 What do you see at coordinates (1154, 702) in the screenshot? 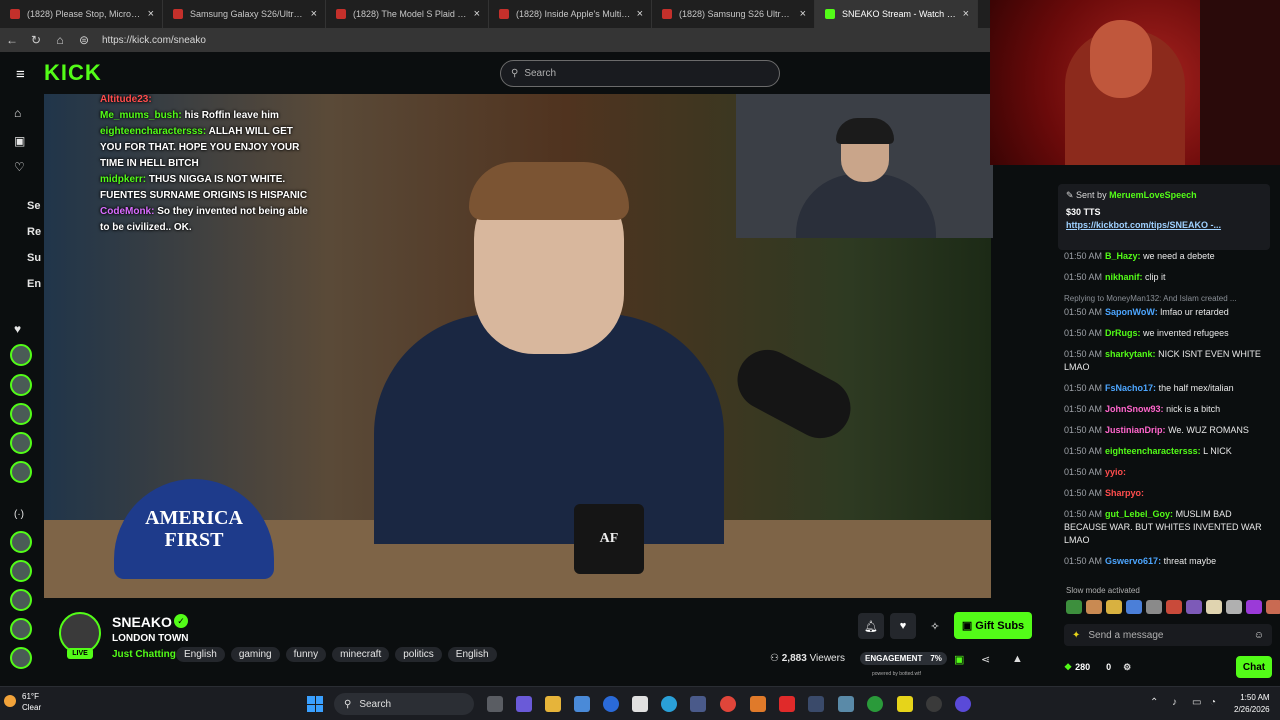
I see `tray-overflow-icon: ⌃` at bounding box center [1154, 702].